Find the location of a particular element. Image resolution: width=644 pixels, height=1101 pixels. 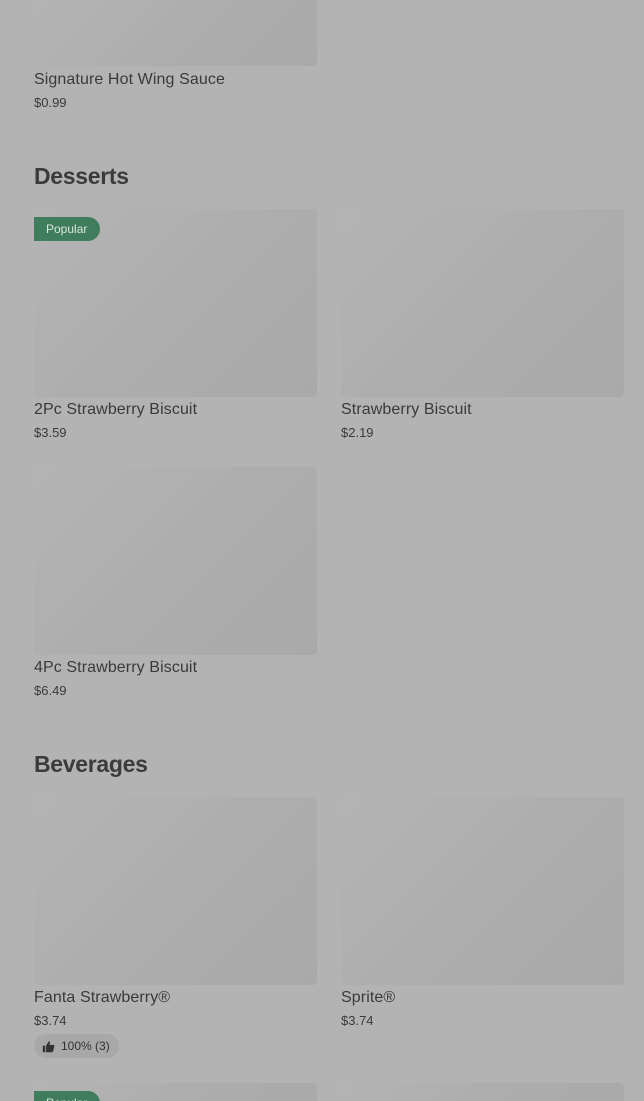

item-price: $6.49 is located at coordinates (50, 690).